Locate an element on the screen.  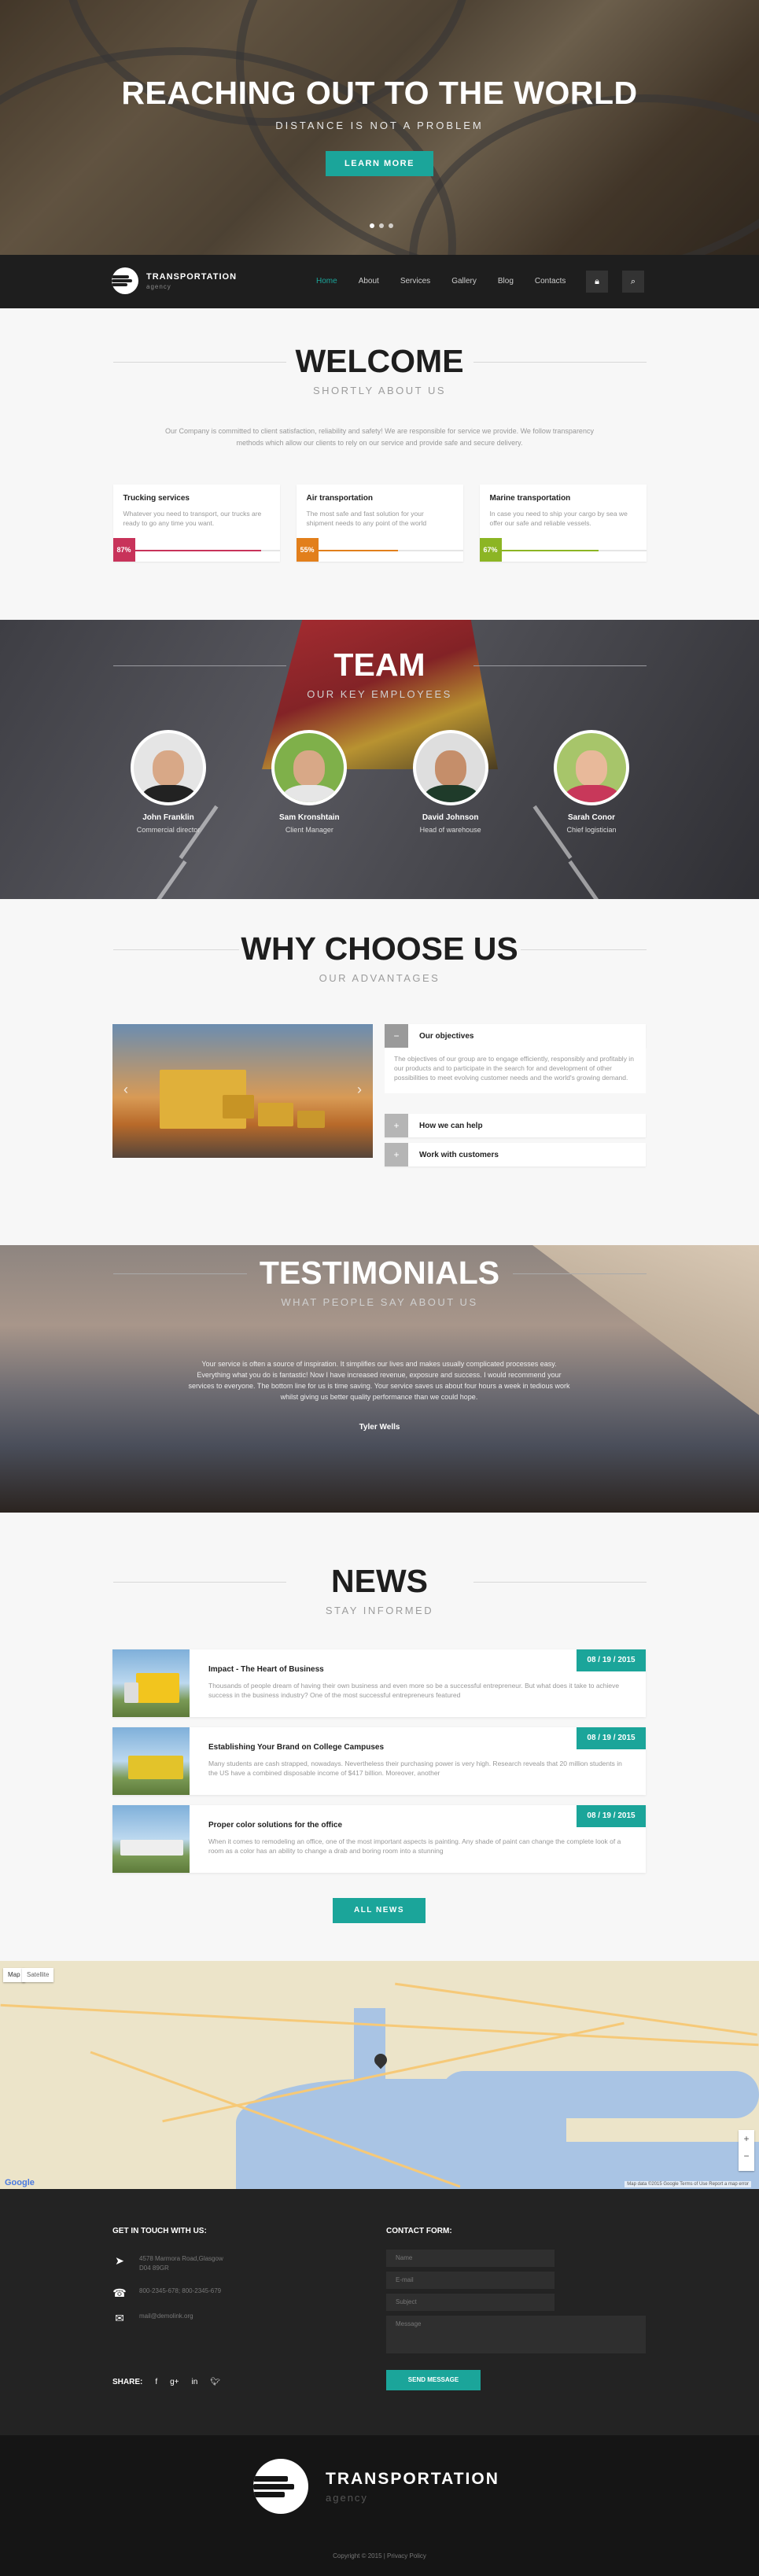
name-field: Name is located at coordinates (470, 2258).